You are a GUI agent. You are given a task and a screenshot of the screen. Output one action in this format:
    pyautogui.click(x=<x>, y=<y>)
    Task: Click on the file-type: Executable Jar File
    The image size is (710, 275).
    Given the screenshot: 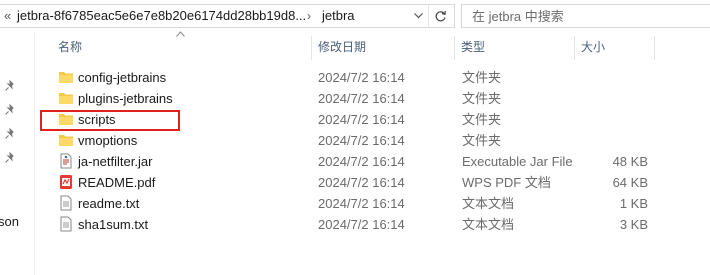 What is the action you would take?
    pyautogui.click(x=517, y=161)
    